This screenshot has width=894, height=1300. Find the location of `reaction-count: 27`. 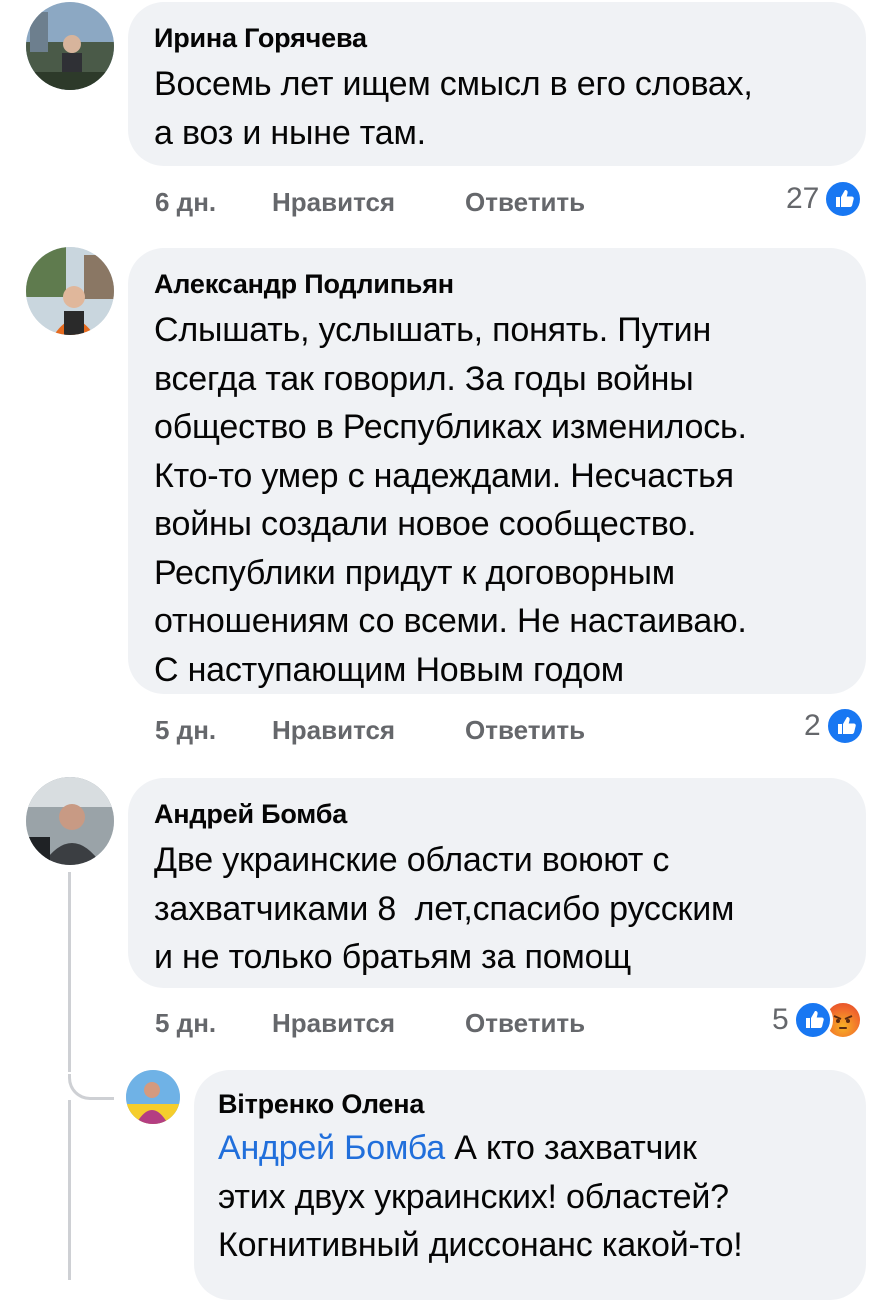

reaction-count: 27 is located at coordinates (825, 199).